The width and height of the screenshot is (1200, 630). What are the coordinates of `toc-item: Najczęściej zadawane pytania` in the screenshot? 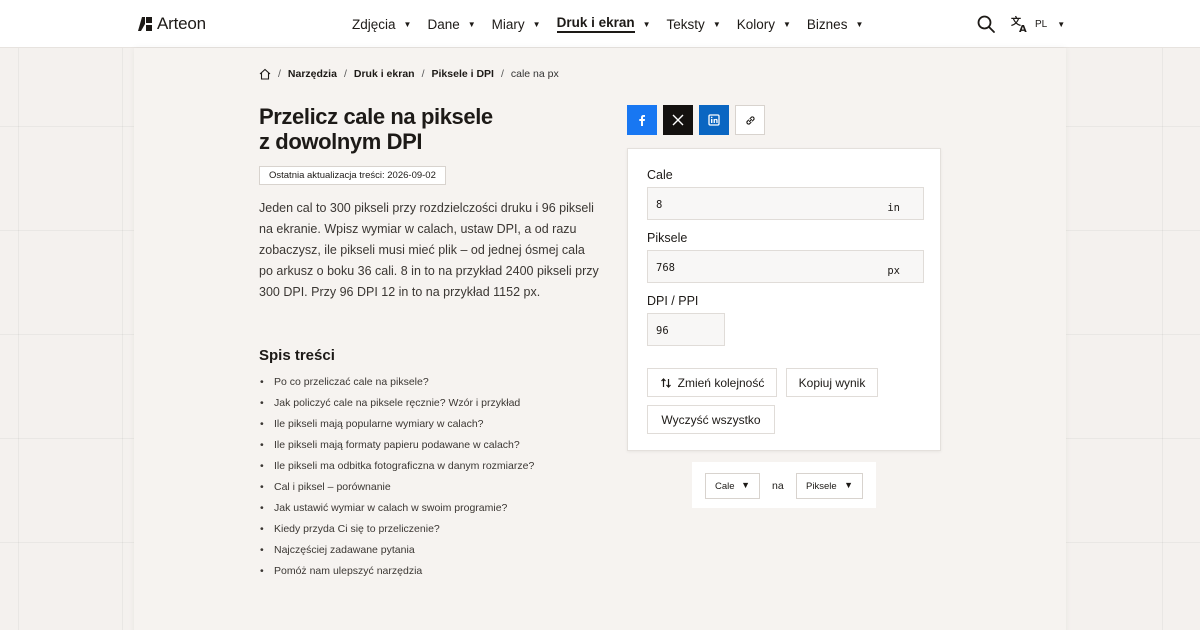 It's located at (396, 552).